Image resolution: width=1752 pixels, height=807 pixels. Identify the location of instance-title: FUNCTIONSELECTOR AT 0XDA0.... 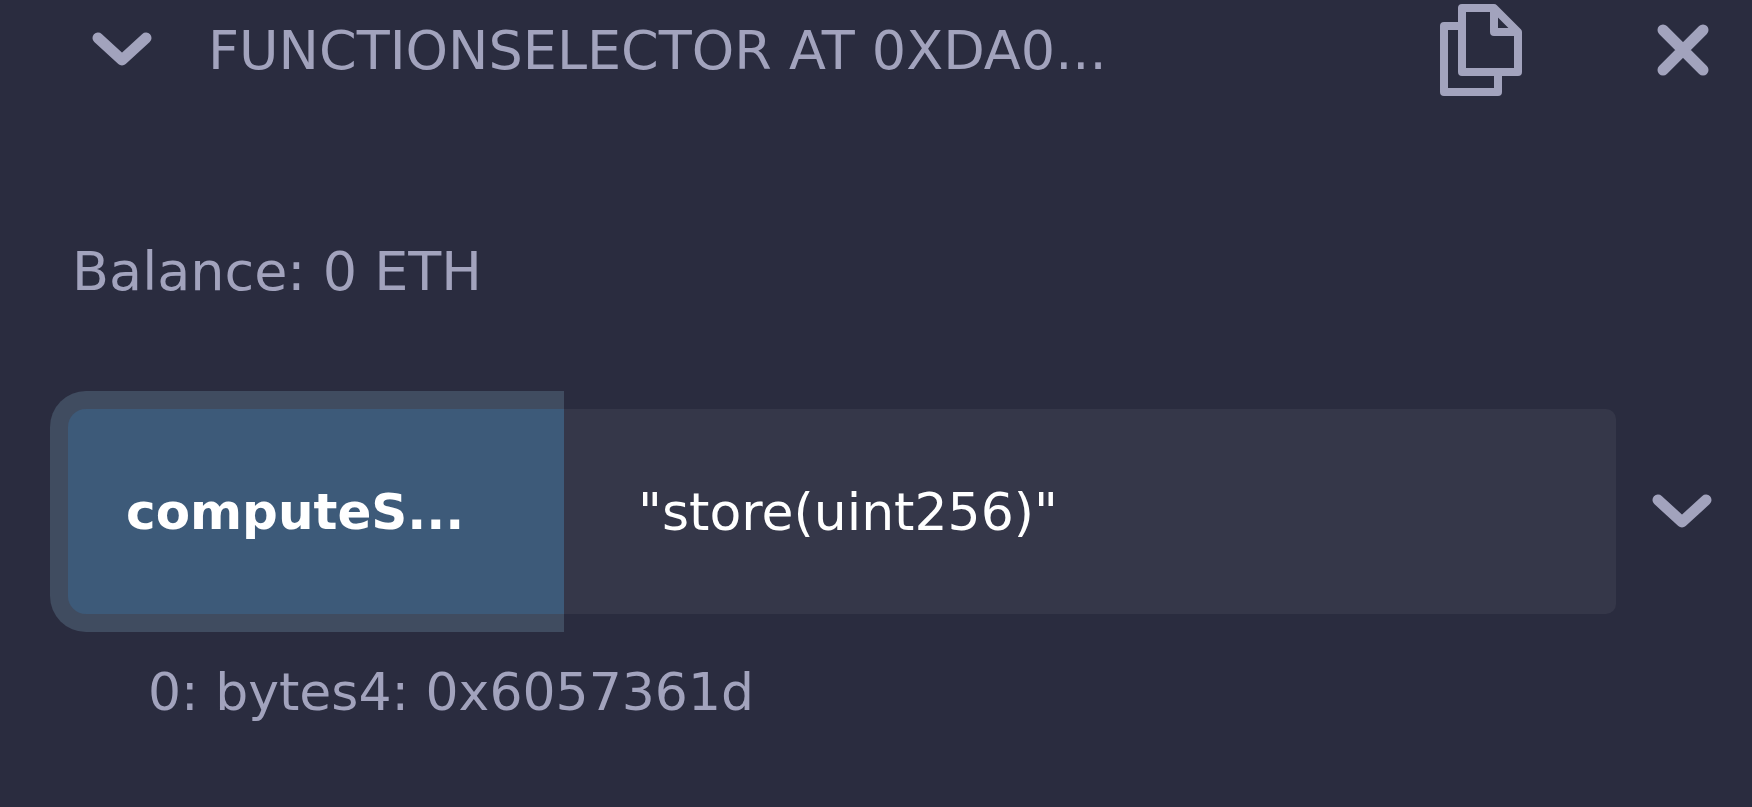
(658, 50).